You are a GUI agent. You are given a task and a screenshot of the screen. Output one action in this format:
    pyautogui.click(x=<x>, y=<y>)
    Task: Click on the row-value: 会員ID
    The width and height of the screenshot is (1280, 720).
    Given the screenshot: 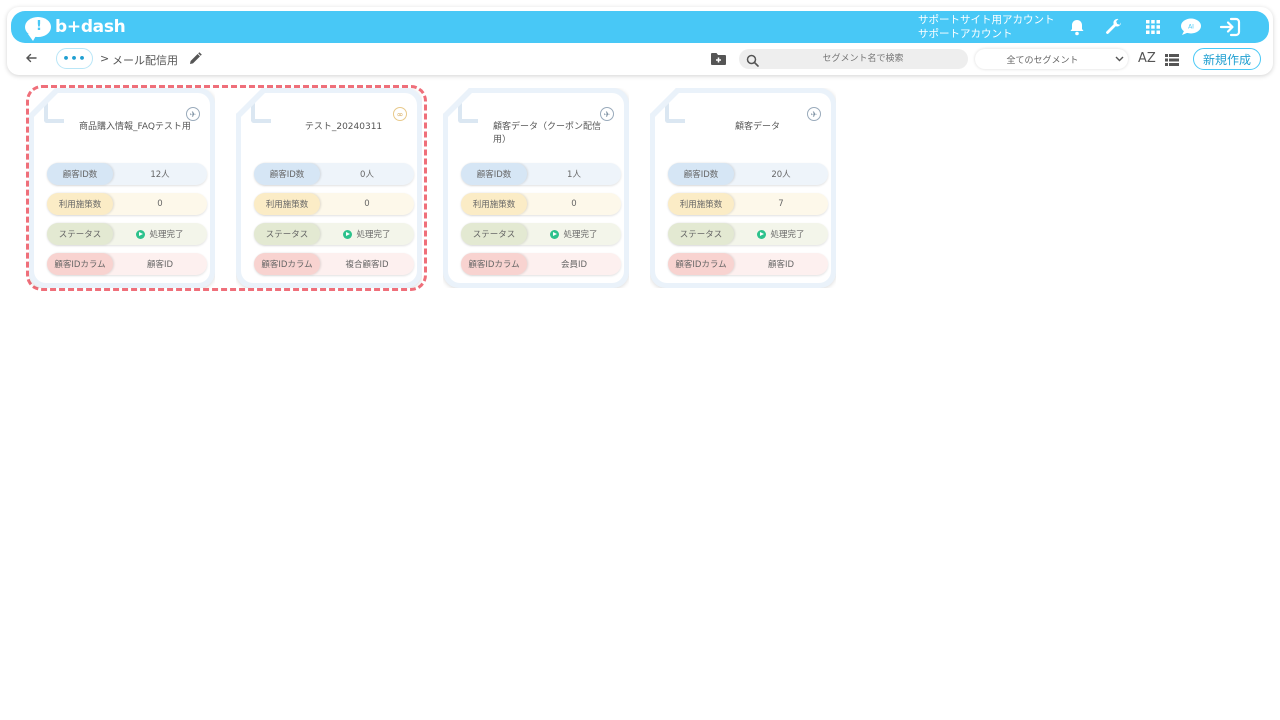 What is the action you would take?
    pyautogui.click(x=574, y=265)
    